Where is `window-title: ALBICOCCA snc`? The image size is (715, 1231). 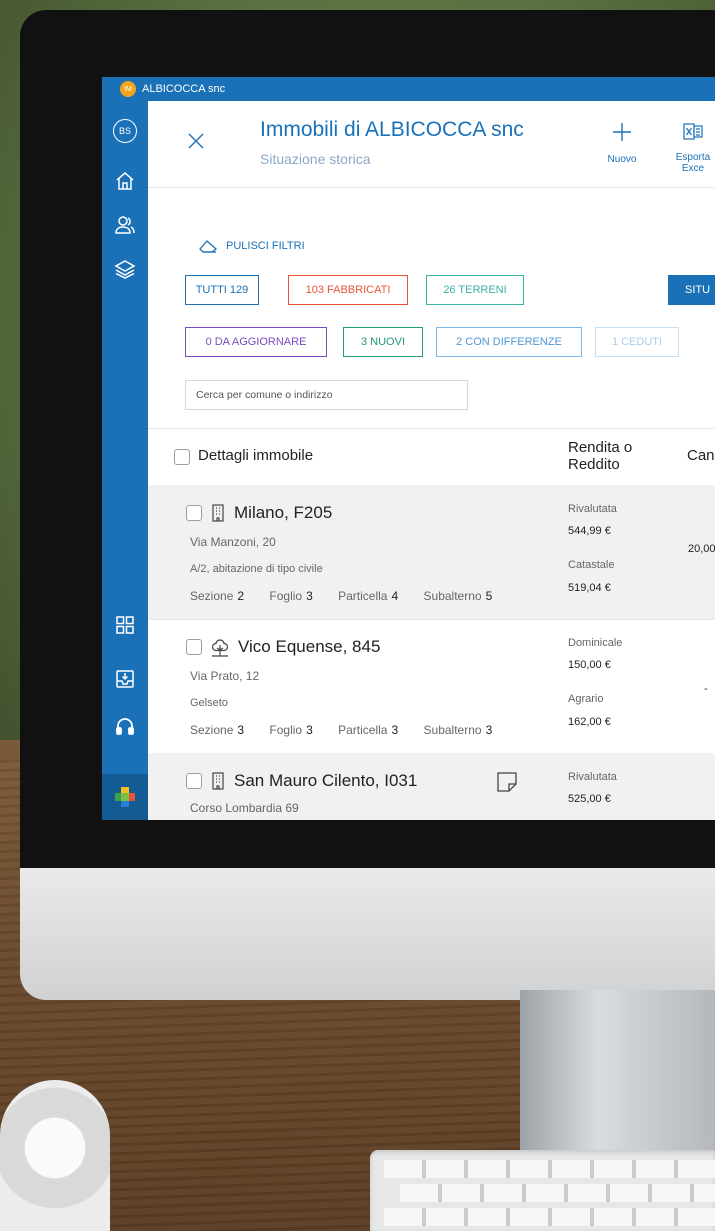 window-title: ALBICOCCA snc is located at coordinates (184, 89).